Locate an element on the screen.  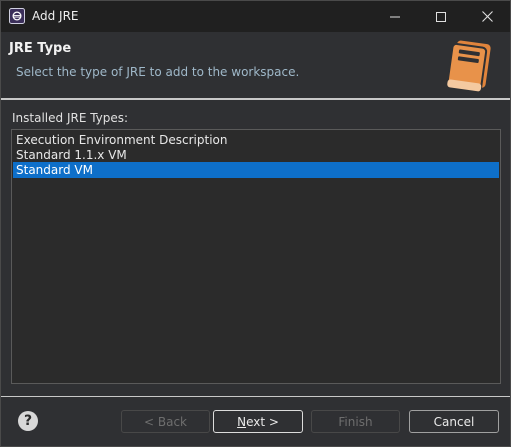
cancel-button-label: Cancel is located at coordinates (454, 421).